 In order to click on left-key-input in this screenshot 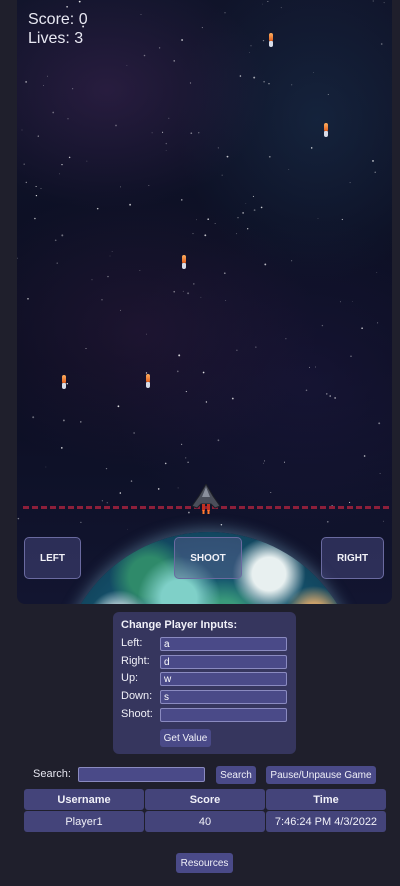, I will do `click(223, 644)`.